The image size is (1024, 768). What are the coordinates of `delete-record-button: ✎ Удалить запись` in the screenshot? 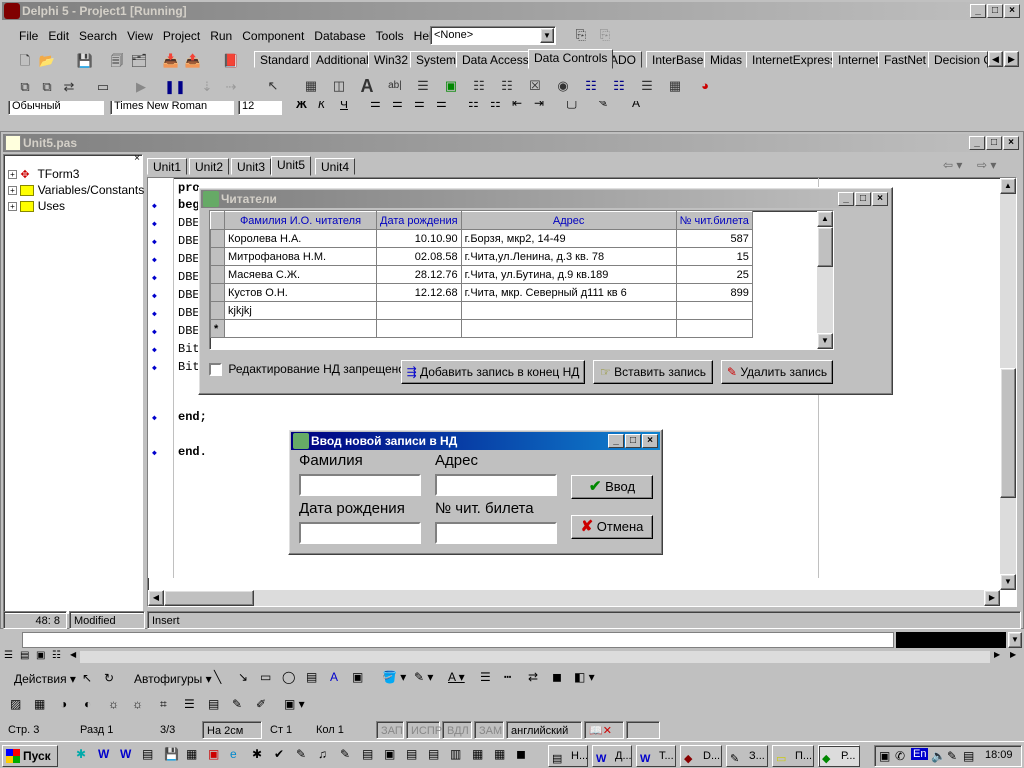 It's located at (777, 372).